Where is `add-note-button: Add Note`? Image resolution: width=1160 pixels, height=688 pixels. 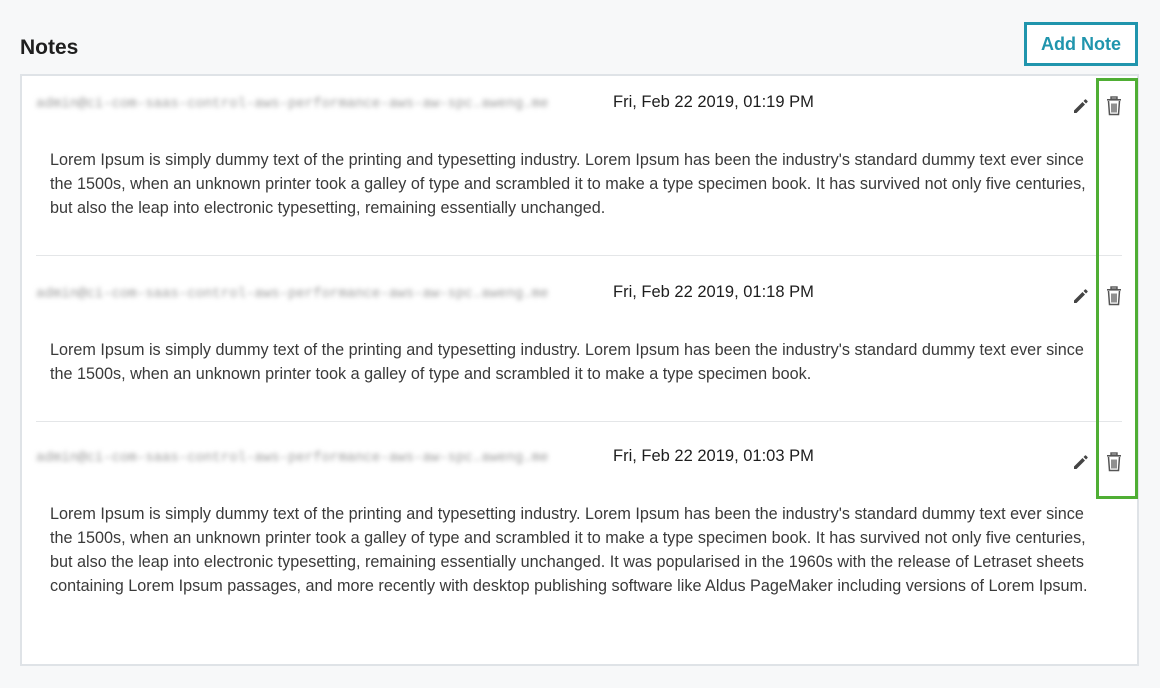 add-note-button: Add Note is located at coordinates (1081, 44).